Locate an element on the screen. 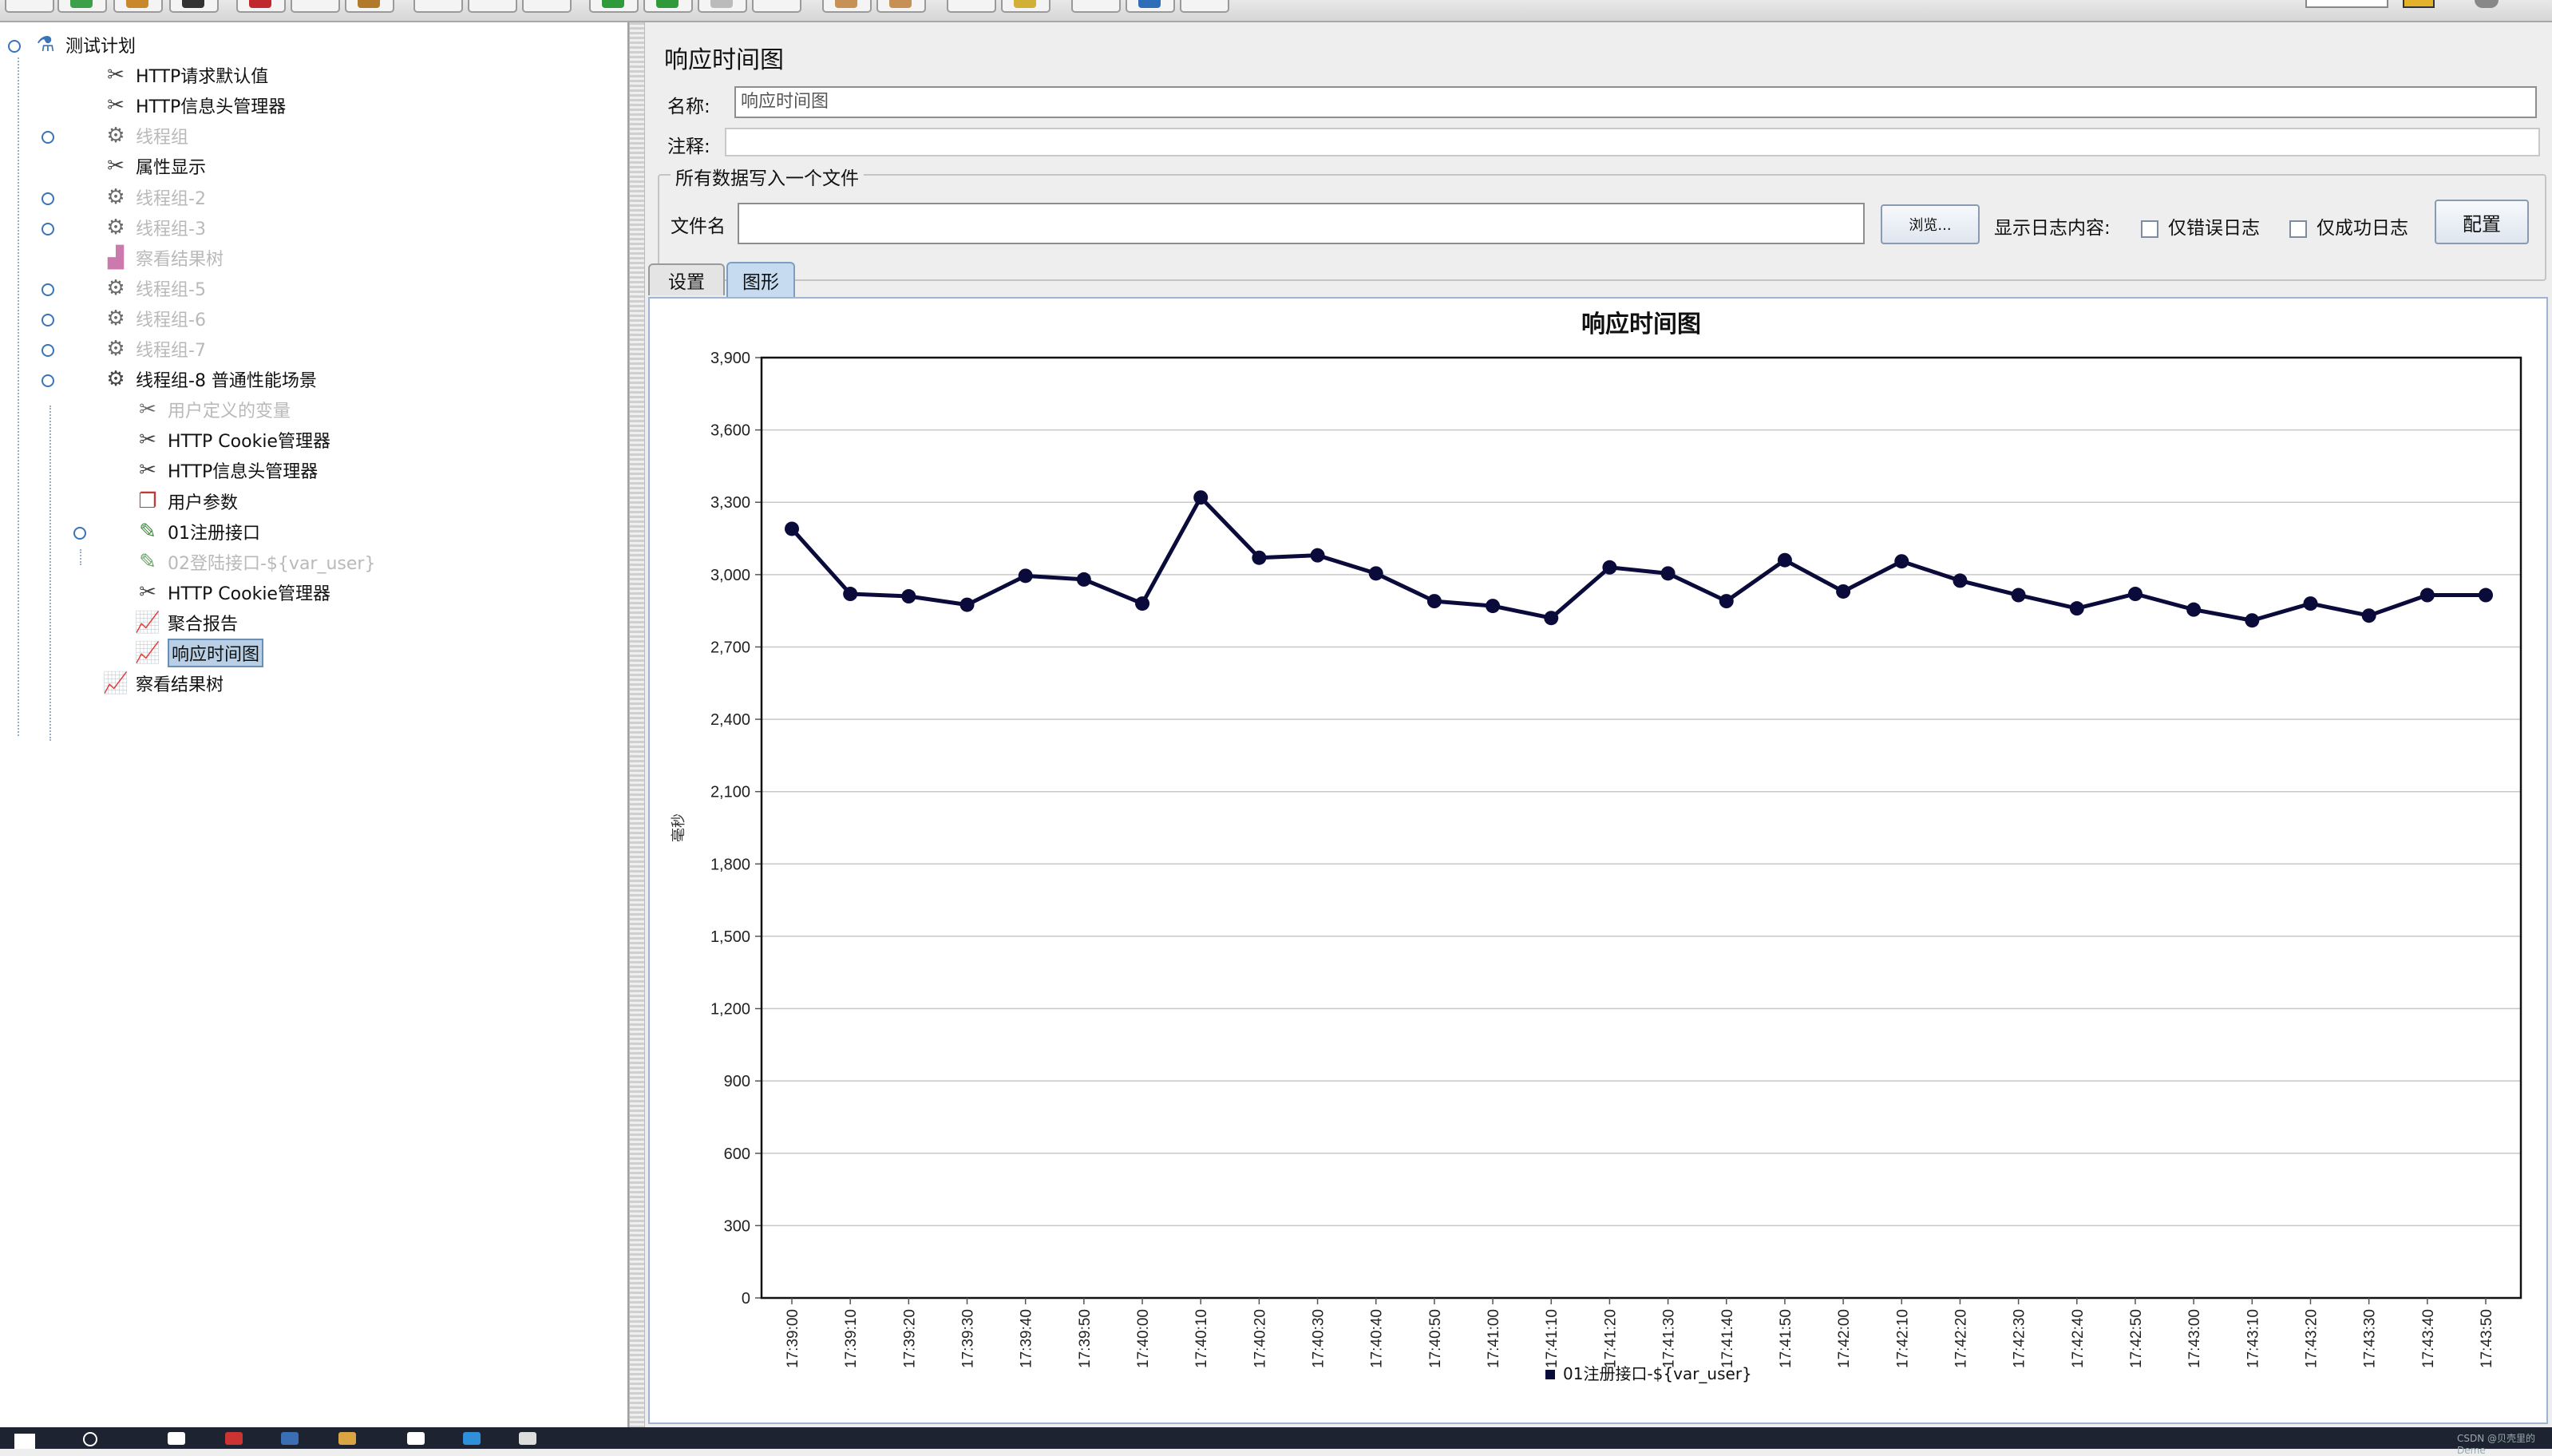 The height and width of the screenshot is (1456, 2552). errors-only-option: 仅错误日志 is located at coordinates (2200, 226).